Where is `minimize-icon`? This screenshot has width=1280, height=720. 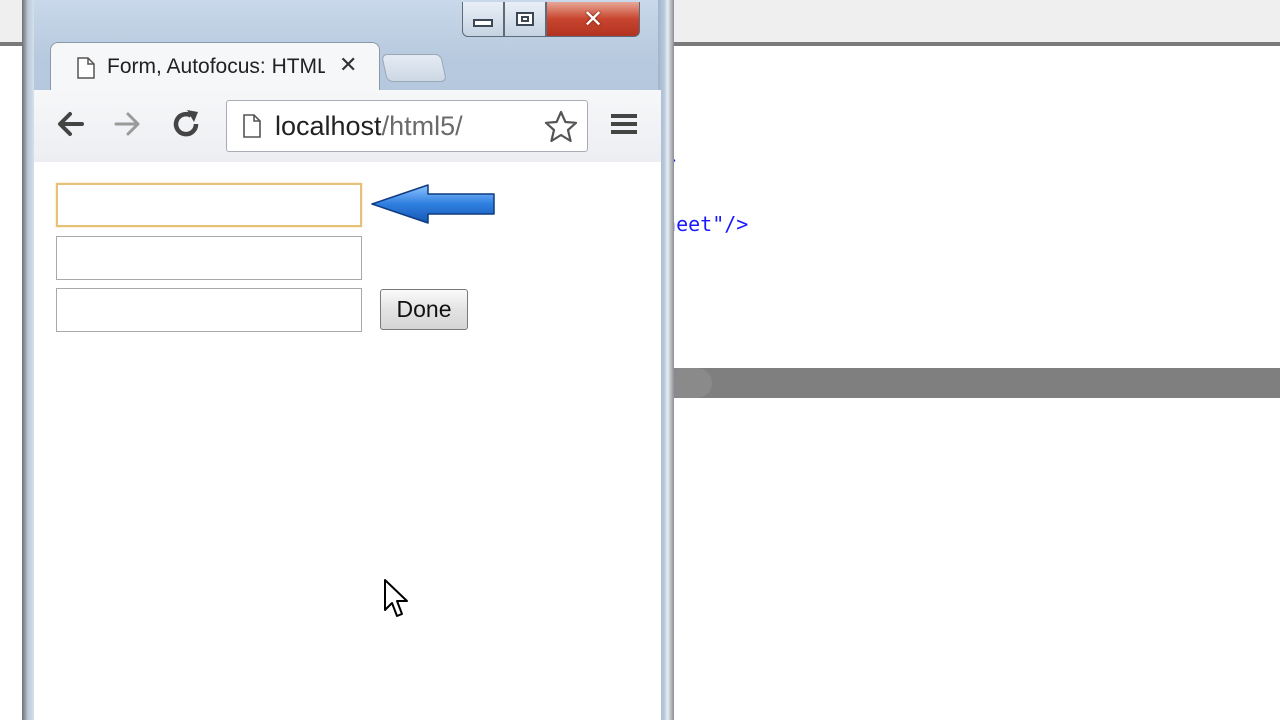
minimize-icon is located at coordinates (483, 23).